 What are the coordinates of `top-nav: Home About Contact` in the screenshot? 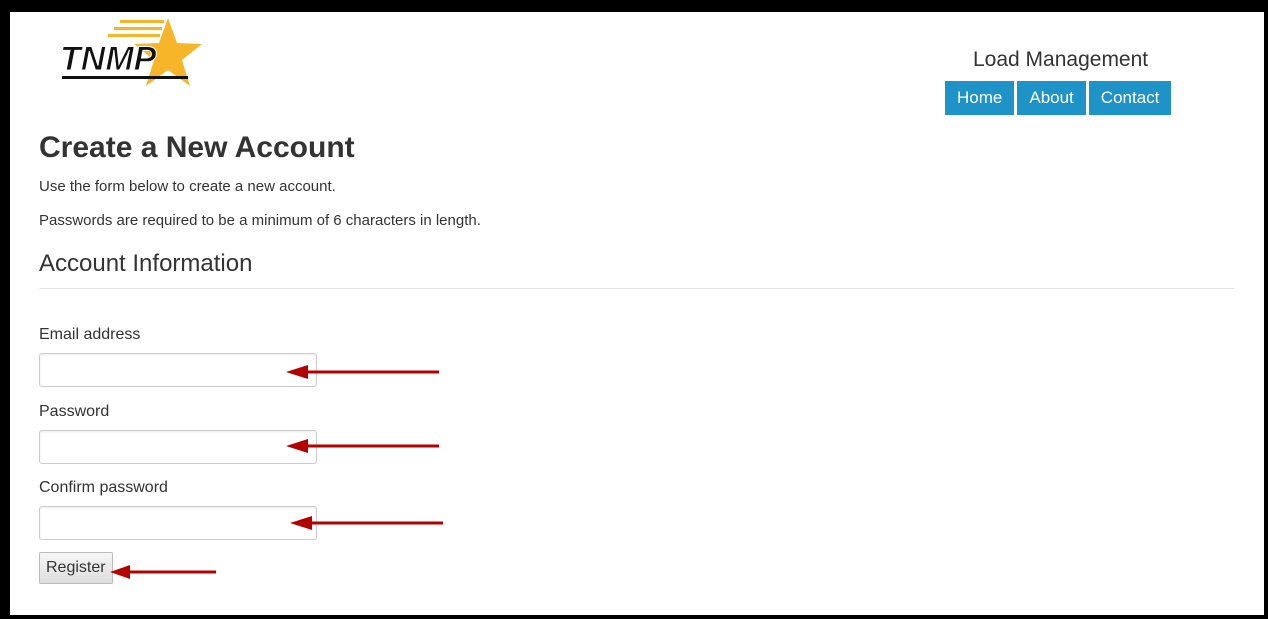 It's located at (1058, 98).